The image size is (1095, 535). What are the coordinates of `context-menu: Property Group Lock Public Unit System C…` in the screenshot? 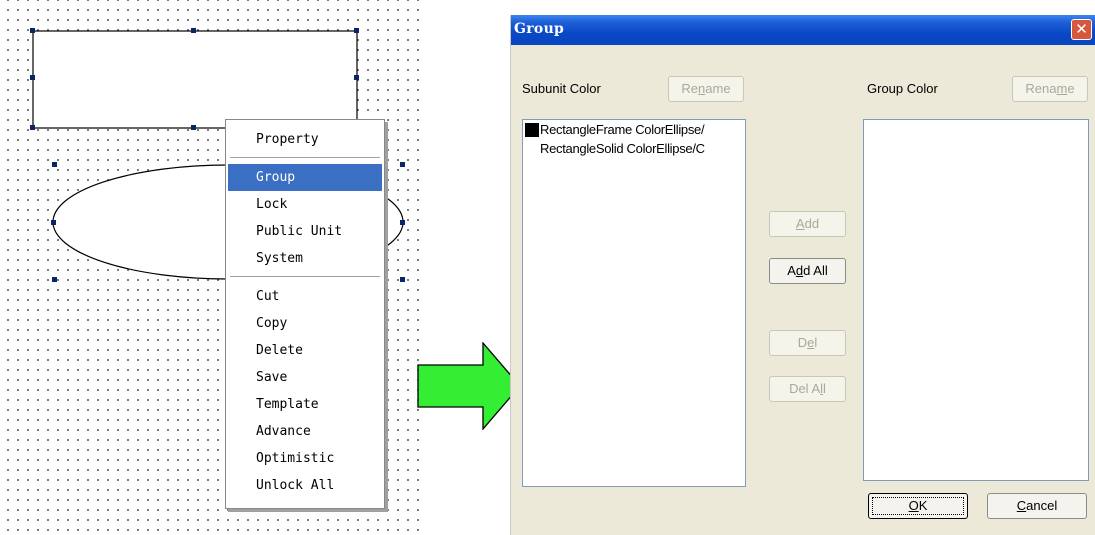 It's located at (305, 314).